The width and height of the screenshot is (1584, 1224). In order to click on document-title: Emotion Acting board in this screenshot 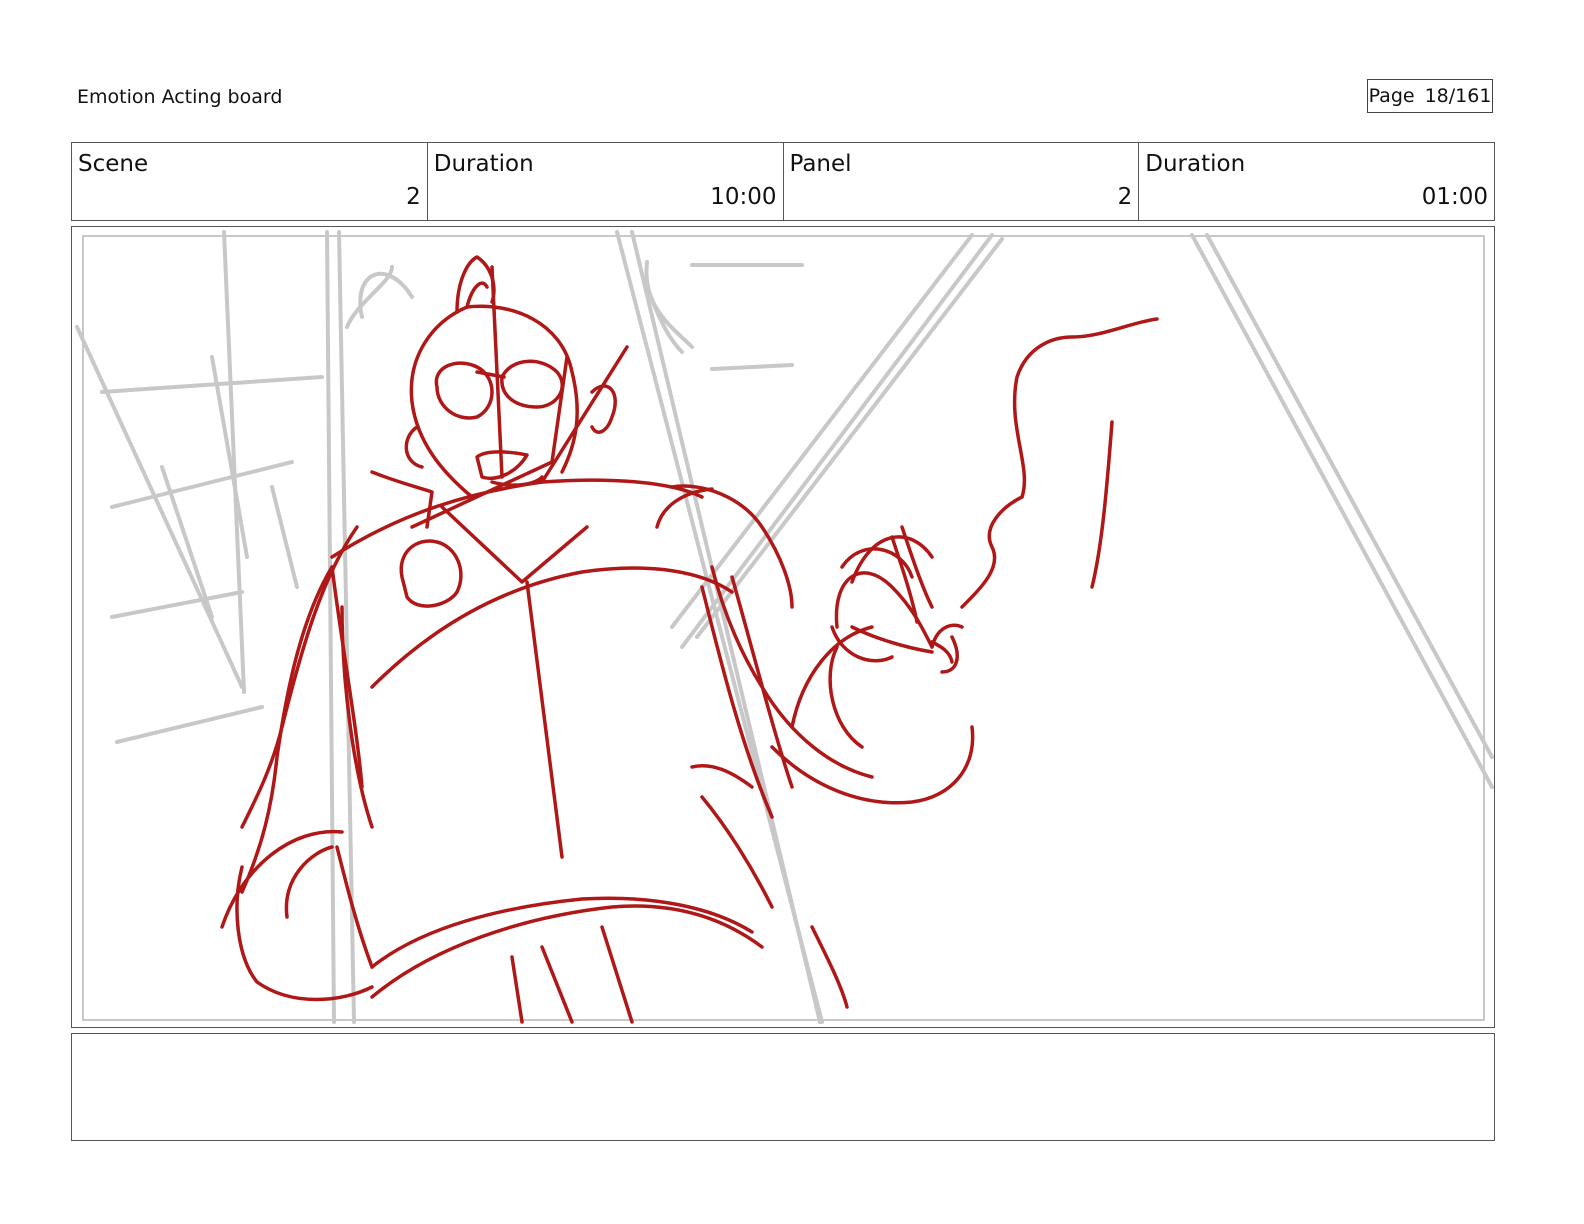, I will do `click(180, 97)`.